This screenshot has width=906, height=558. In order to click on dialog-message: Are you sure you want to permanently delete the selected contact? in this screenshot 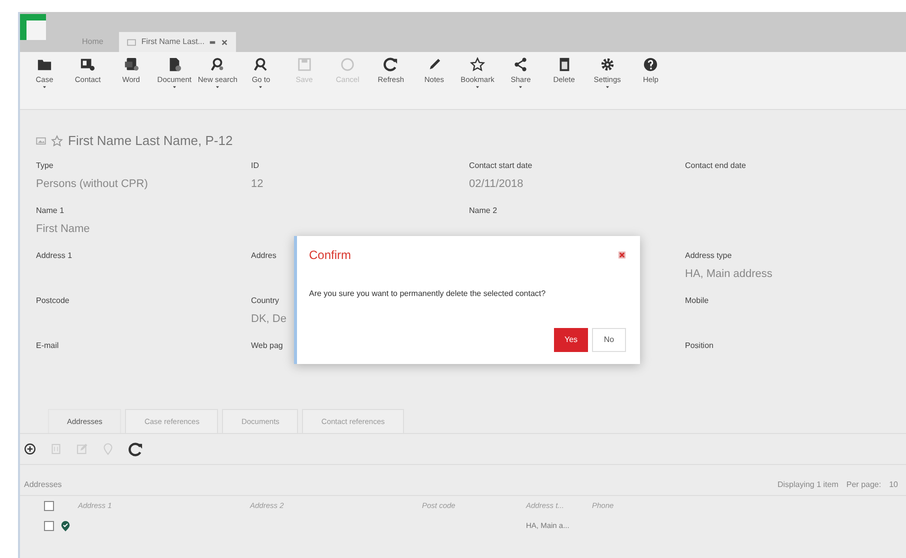, I will do `click(428, 294)`.